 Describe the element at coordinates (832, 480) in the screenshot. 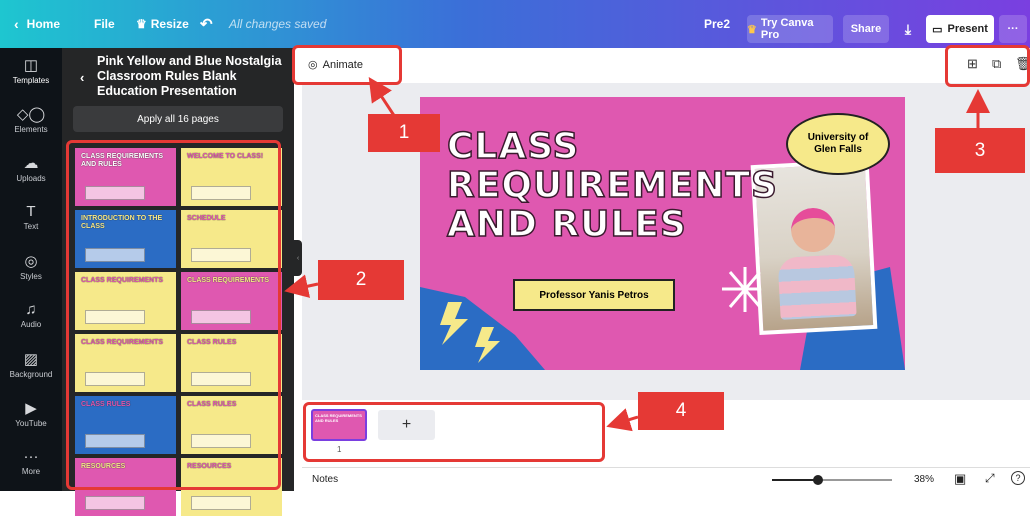

I see `zoom-slider` at that location.